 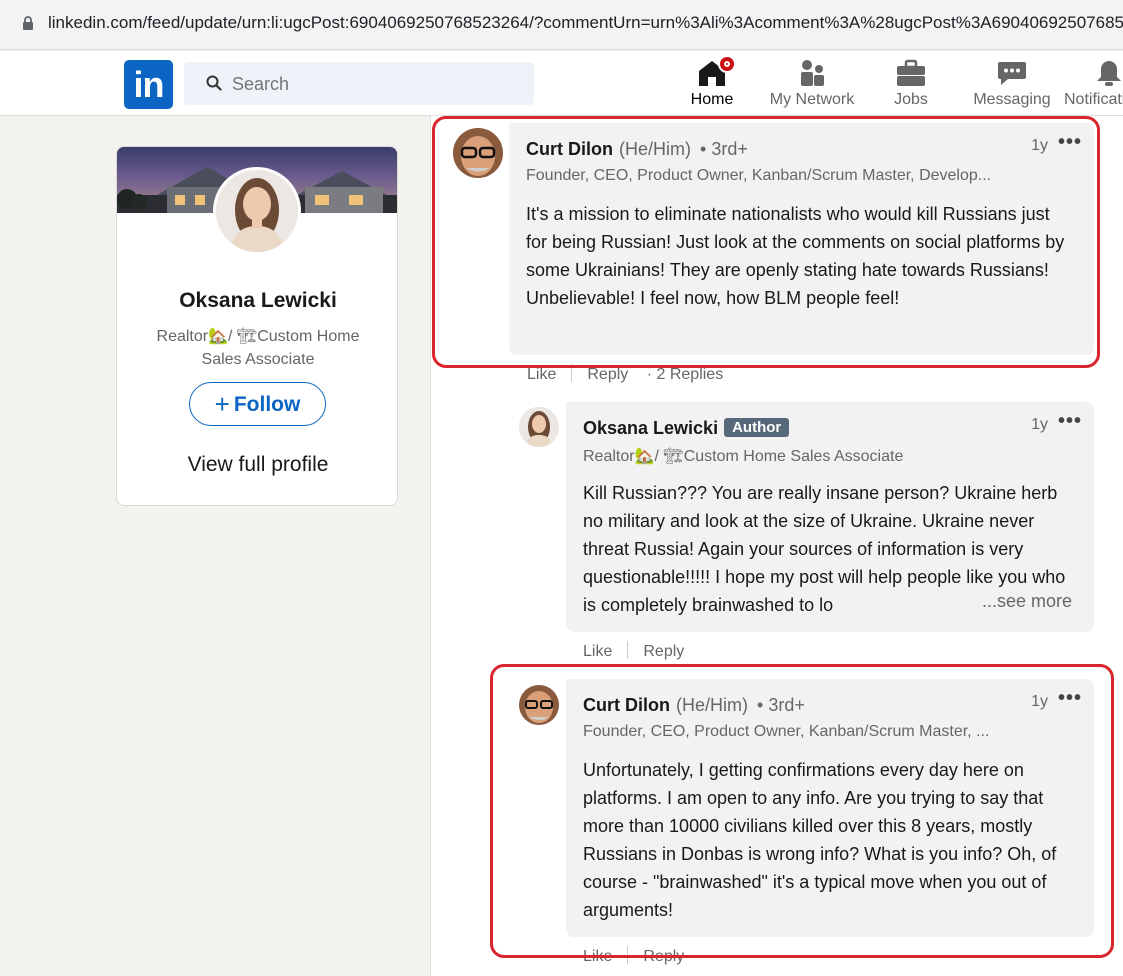 What do you see at coordinates (1109, 73) in the screenshot?
I see `bell-icon` at bounding box center [1109, 73].